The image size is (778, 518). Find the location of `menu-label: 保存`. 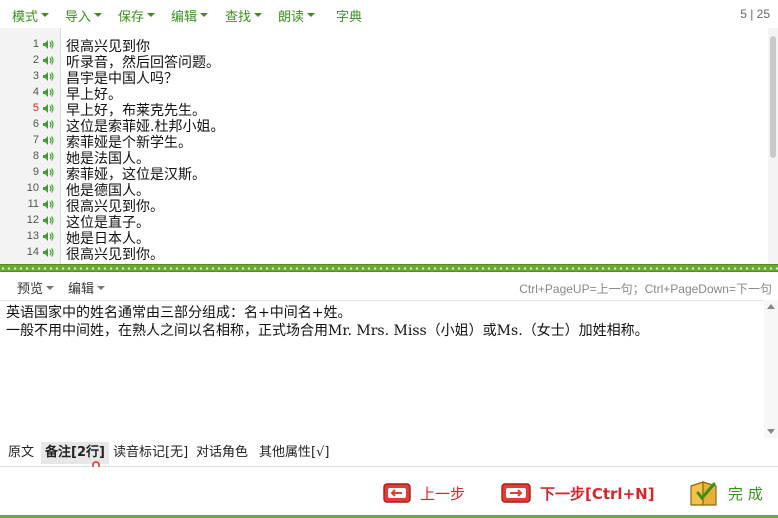

menu-label: 保存 is located at coordinates (131, 17).